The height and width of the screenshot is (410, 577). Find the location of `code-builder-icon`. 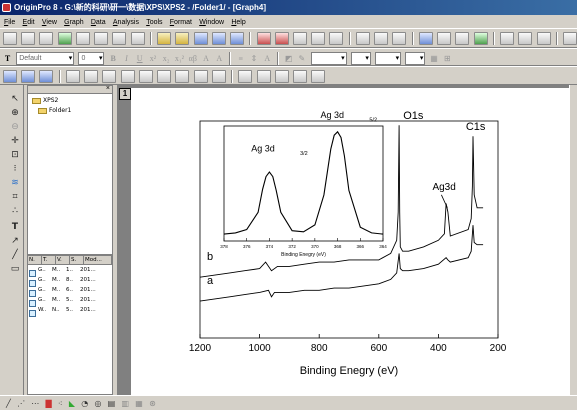

code-builder-icon is located at coordinates (425, 38).